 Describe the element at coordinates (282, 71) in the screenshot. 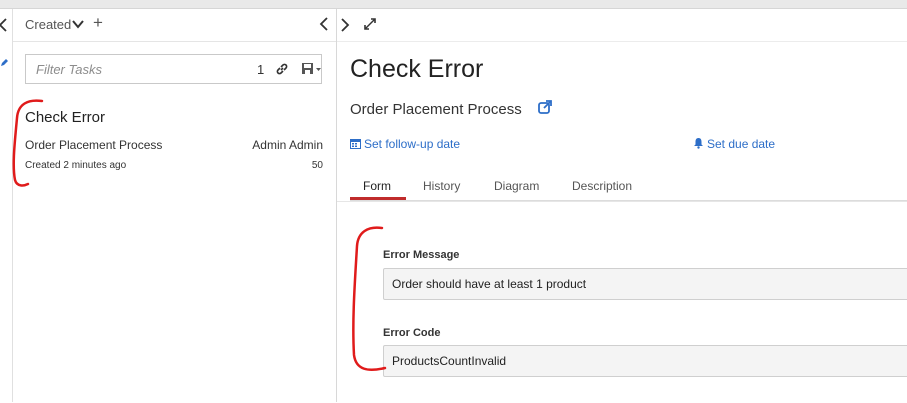

I see `link-icon` at that location.